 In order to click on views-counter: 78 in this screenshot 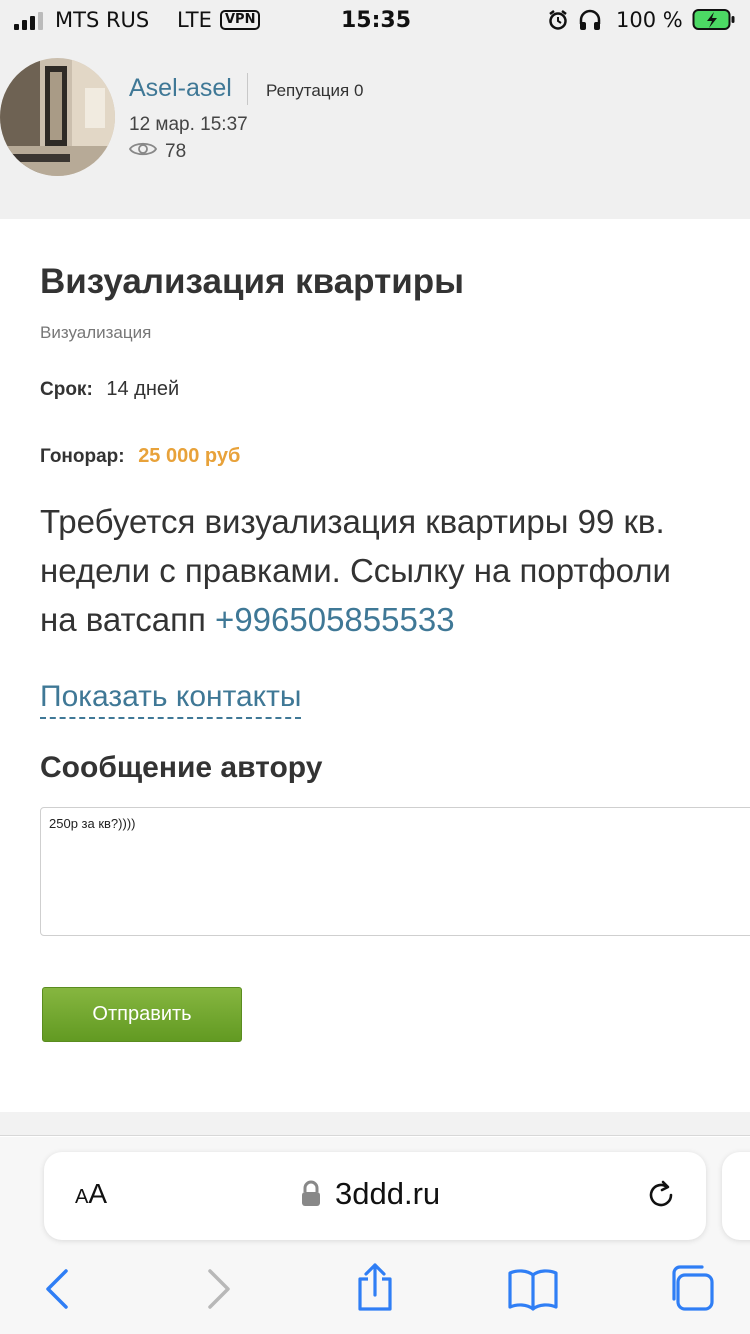, I will do `click(157, 152)`.